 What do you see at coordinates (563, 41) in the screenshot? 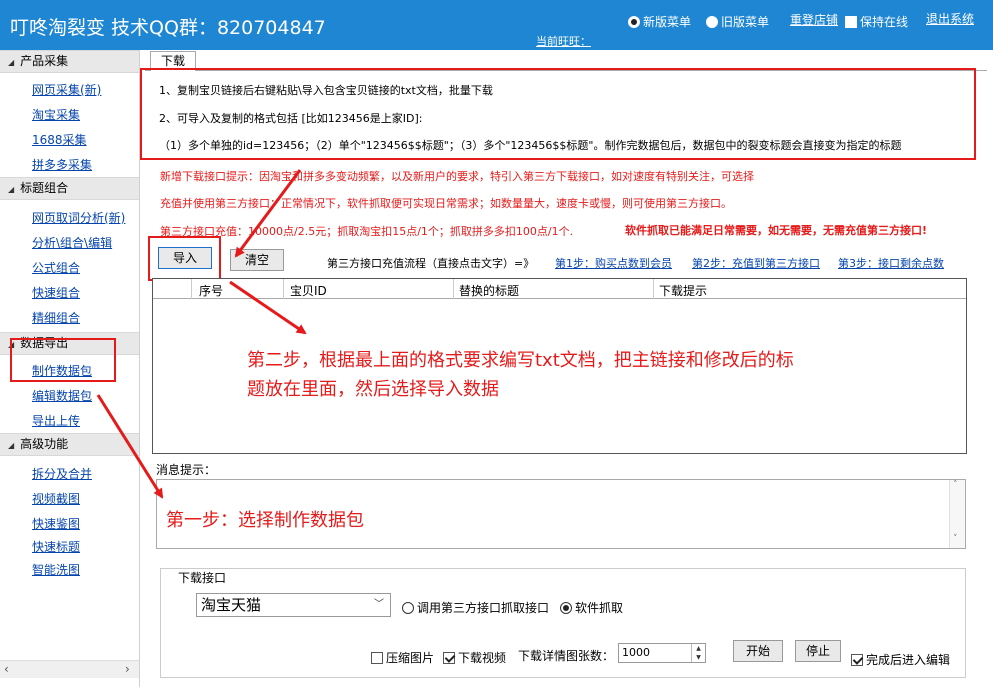
I see `current-wangwang: 当前旺旺：` at bounding box center [563, 41].